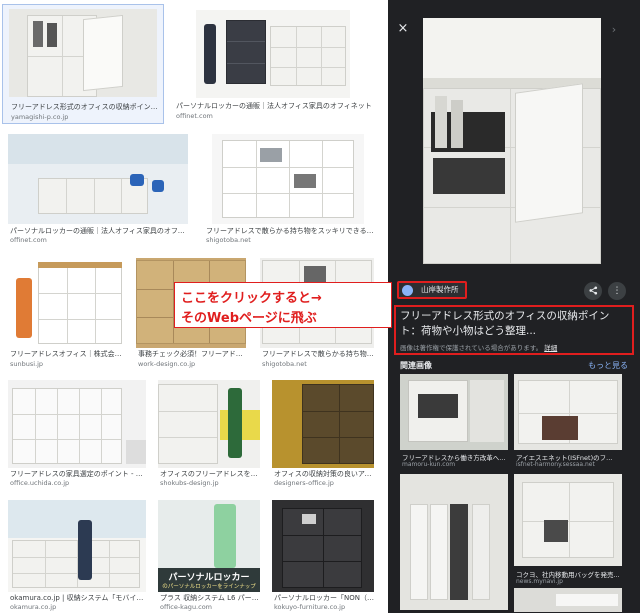 The width and height of the screenshot is (640, 613). What do you see at coordinates (539, 581) in the screenshot?
I see `related-source: news.mynavi.jp` at bounding box center [539, 581].